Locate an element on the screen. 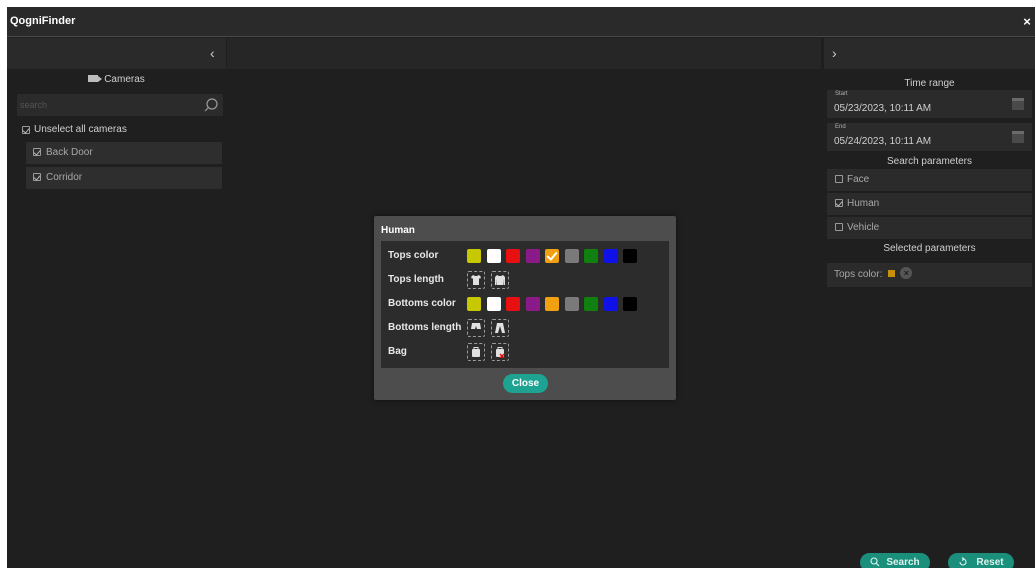  window-close-button: × is located at coordinates (1027, 22).